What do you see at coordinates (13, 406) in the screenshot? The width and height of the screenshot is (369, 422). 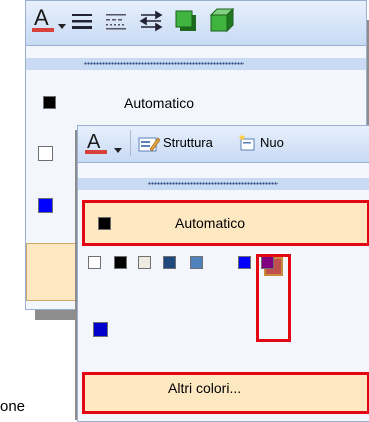 I see `stray-text: one` at bounding box center [13, 406].